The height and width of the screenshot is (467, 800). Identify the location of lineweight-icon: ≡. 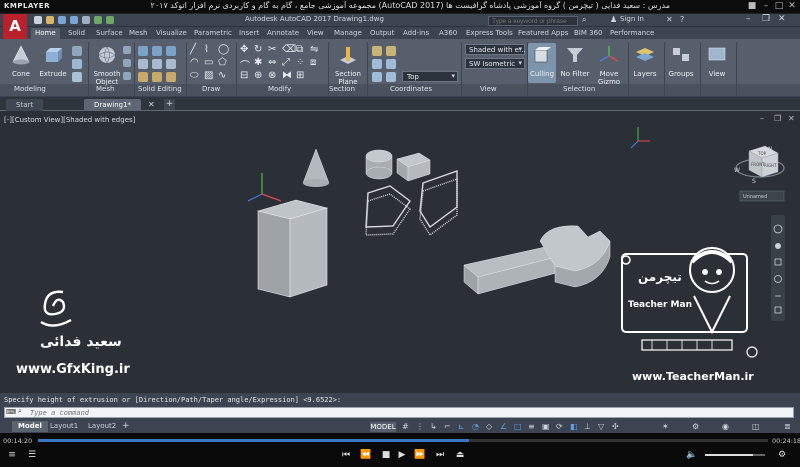
(531, 426).